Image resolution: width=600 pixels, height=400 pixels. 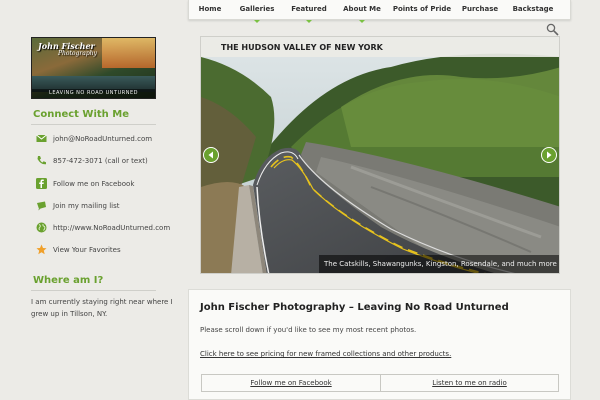 I want to click on slider-prev-button, so click(x=211, y=155).